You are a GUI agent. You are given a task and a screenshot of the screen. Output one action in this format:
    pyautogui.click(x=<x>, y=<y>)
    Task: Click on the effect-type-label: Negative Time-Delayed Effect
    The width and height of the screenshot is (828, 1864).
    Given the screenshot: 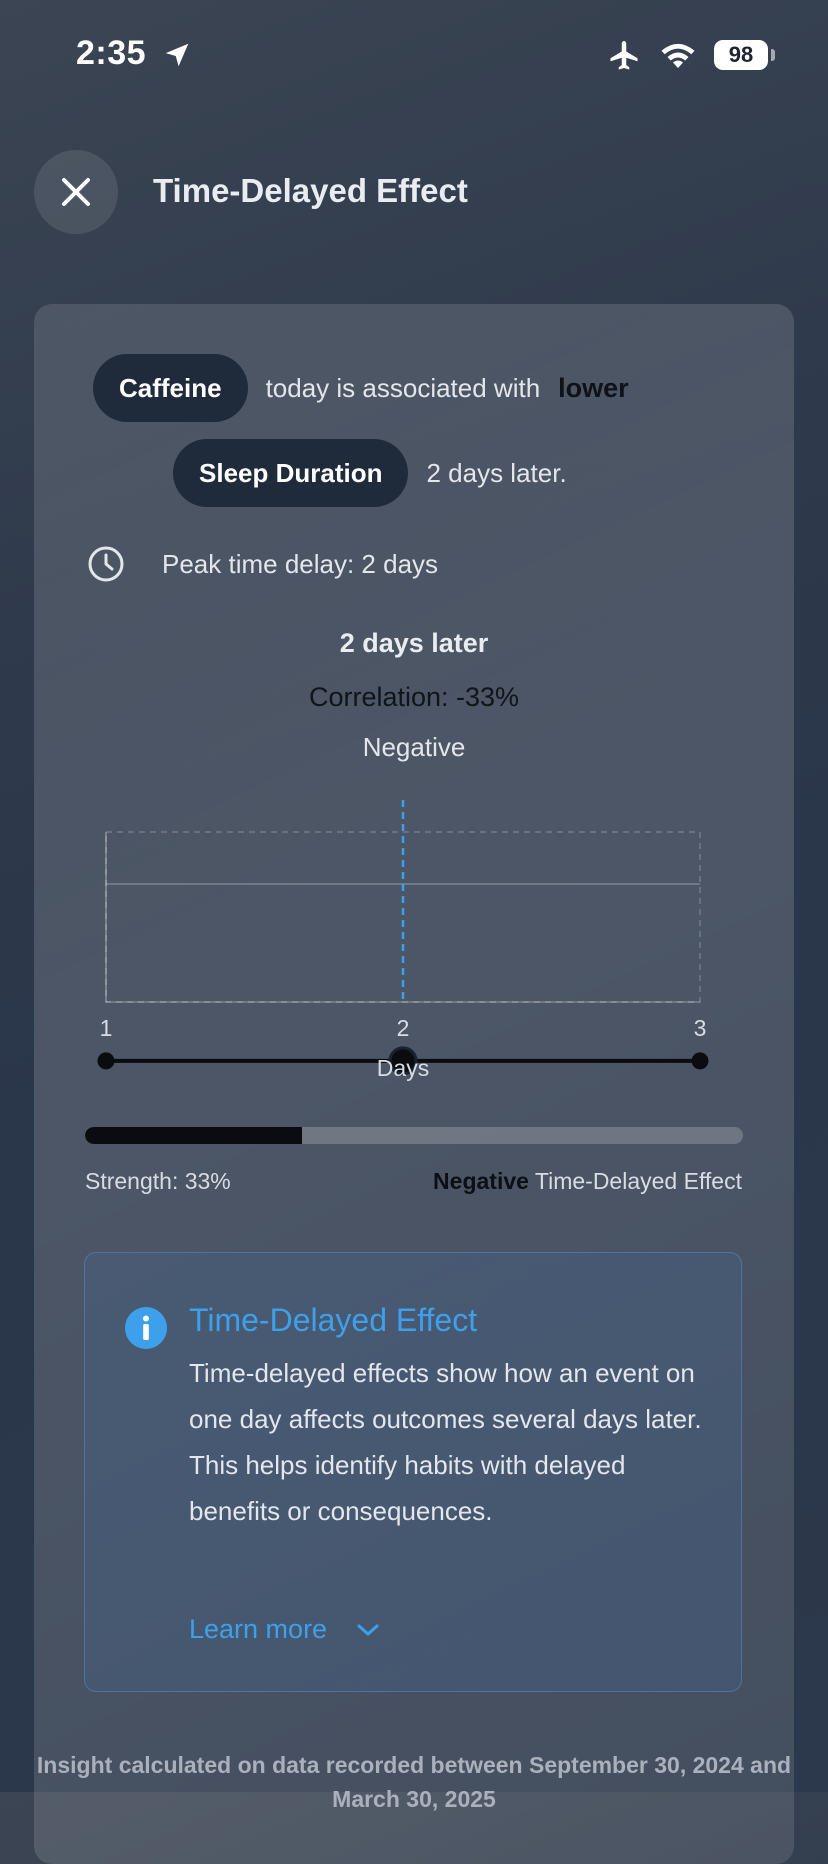 What is the action you would take?
    pyautogui.click(x=587, y=1181)
    